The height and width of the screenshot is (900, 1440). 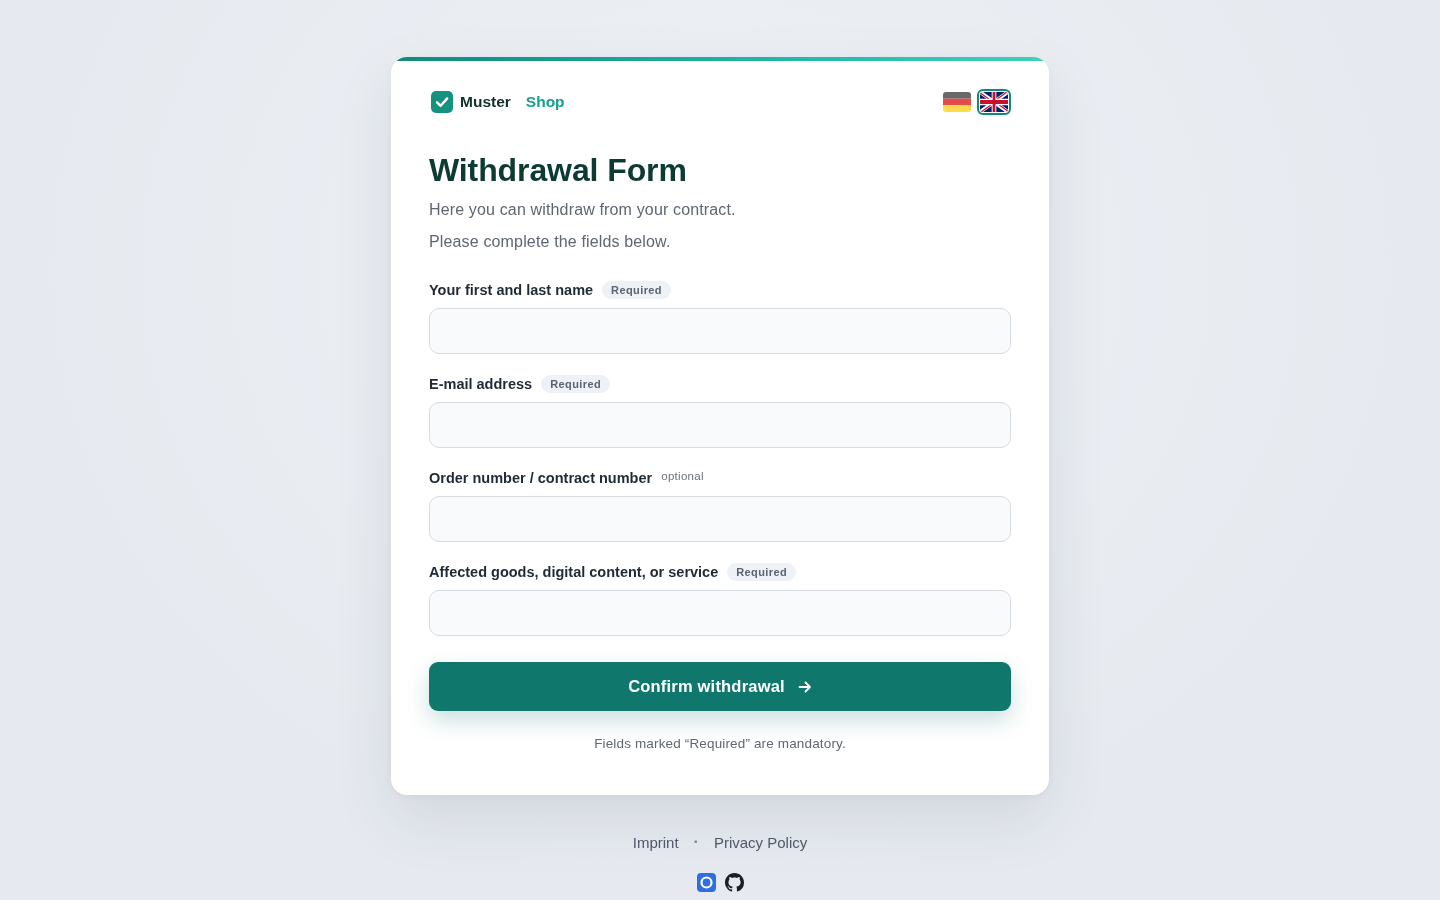 What do you see at coordinates (804, 686) in the screenshot?
I see `arrow-right-icon` at bounding box center [804, 686].